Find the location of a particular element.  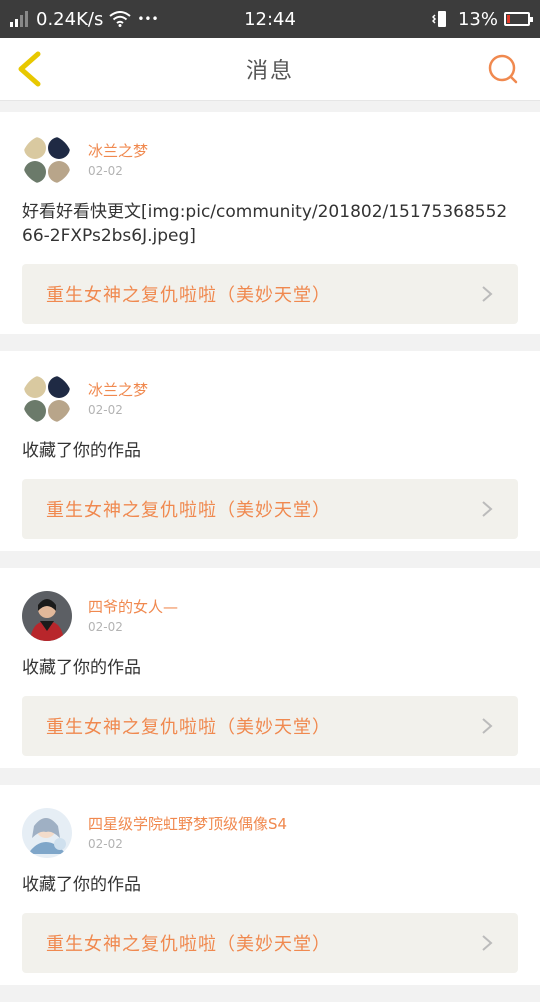

avatar-photo is located at coordinates (47, 616).